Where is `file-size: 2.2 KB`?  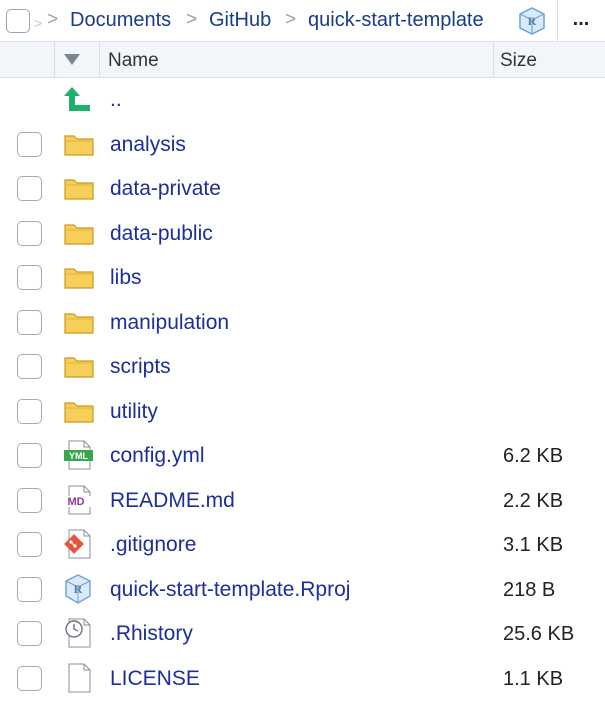 file-size: 2.2 KB is located at coordinates (533, 500).